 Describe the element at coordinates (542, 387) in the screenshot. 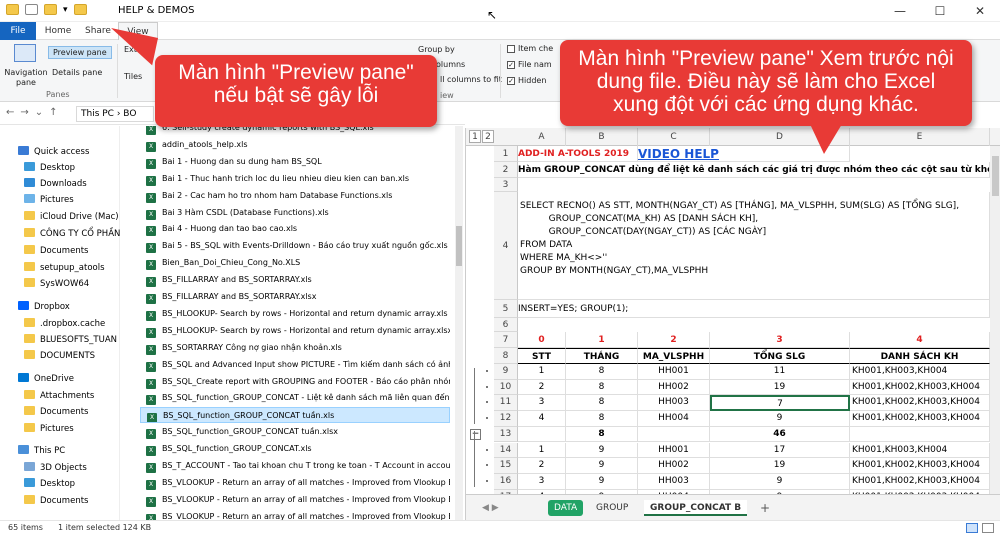

I see `data-cell: 2` at that location.